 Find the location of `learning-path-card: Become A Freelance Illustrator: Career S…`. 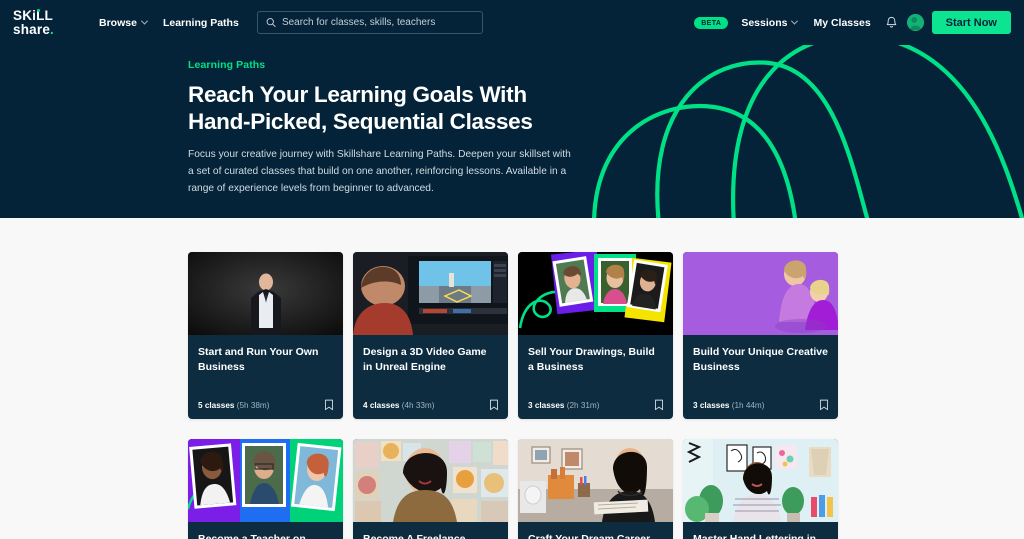

learning-path-card: Become A Freelance Illustrator: Career S… is located at coordinates (430, 489).